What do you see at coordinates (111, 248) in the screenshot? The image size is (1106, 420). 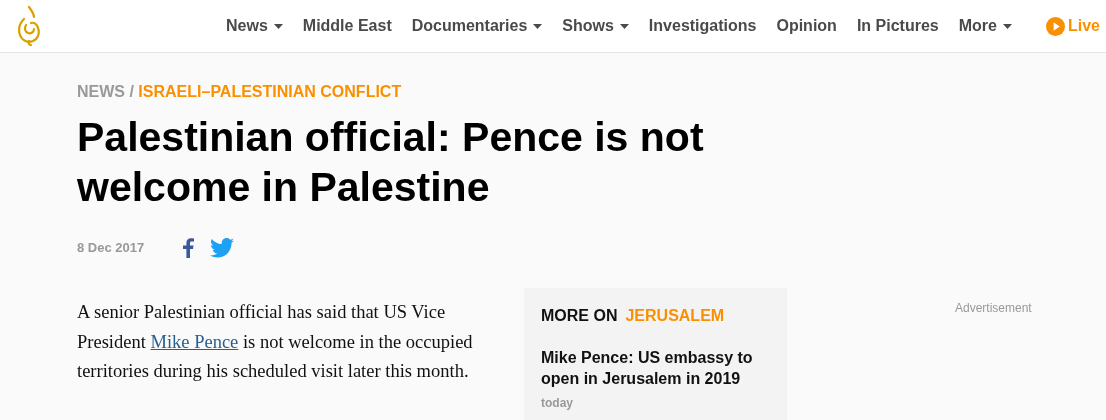 I see `publish-date: 8 Dec 2017` at bounding box center [111, 248].